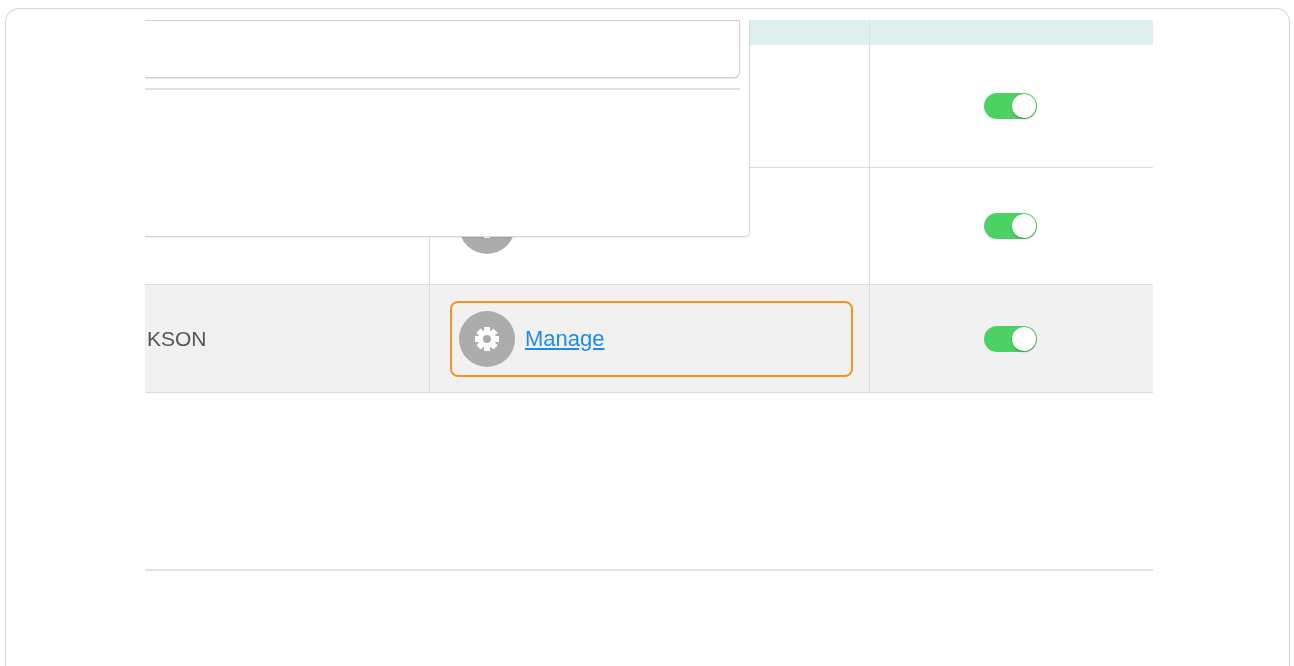 Image resolution: width=1294 pixels, height=666 pixels. Describe the element at coordinates (487, 338) in the screenshot. I see `gear-icon` at that location.